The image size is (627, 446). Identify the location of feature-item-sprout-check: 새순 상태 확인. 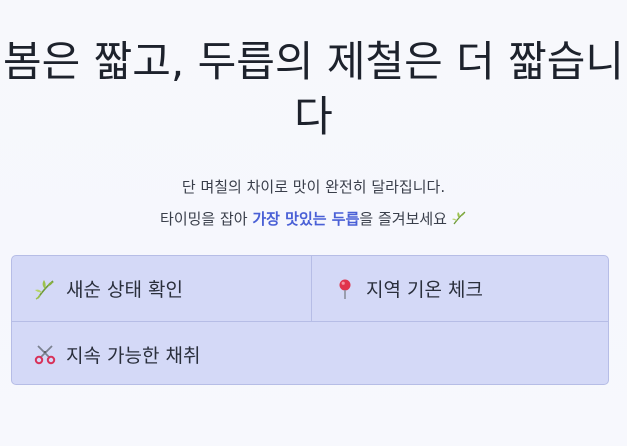
(162, 289).